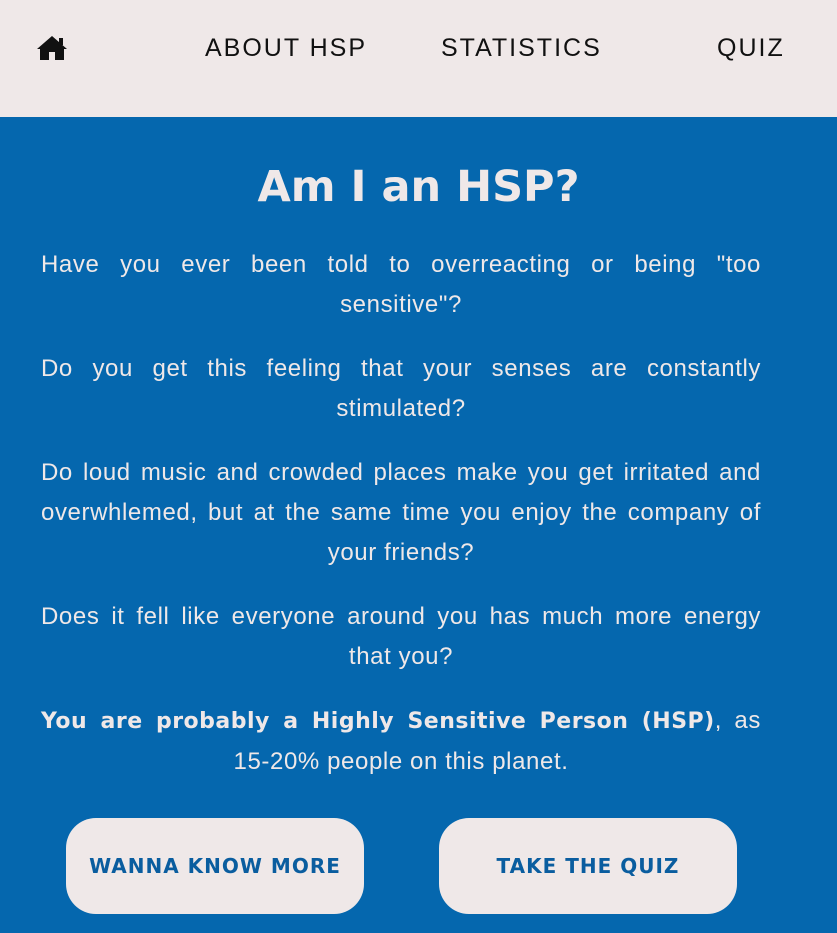  What do you see at coordinates (418, 58) in the screenshot?
I see `top-navbar: ABOUT HSP STATISTICS QUIZ` at bounding box center [418, 58].